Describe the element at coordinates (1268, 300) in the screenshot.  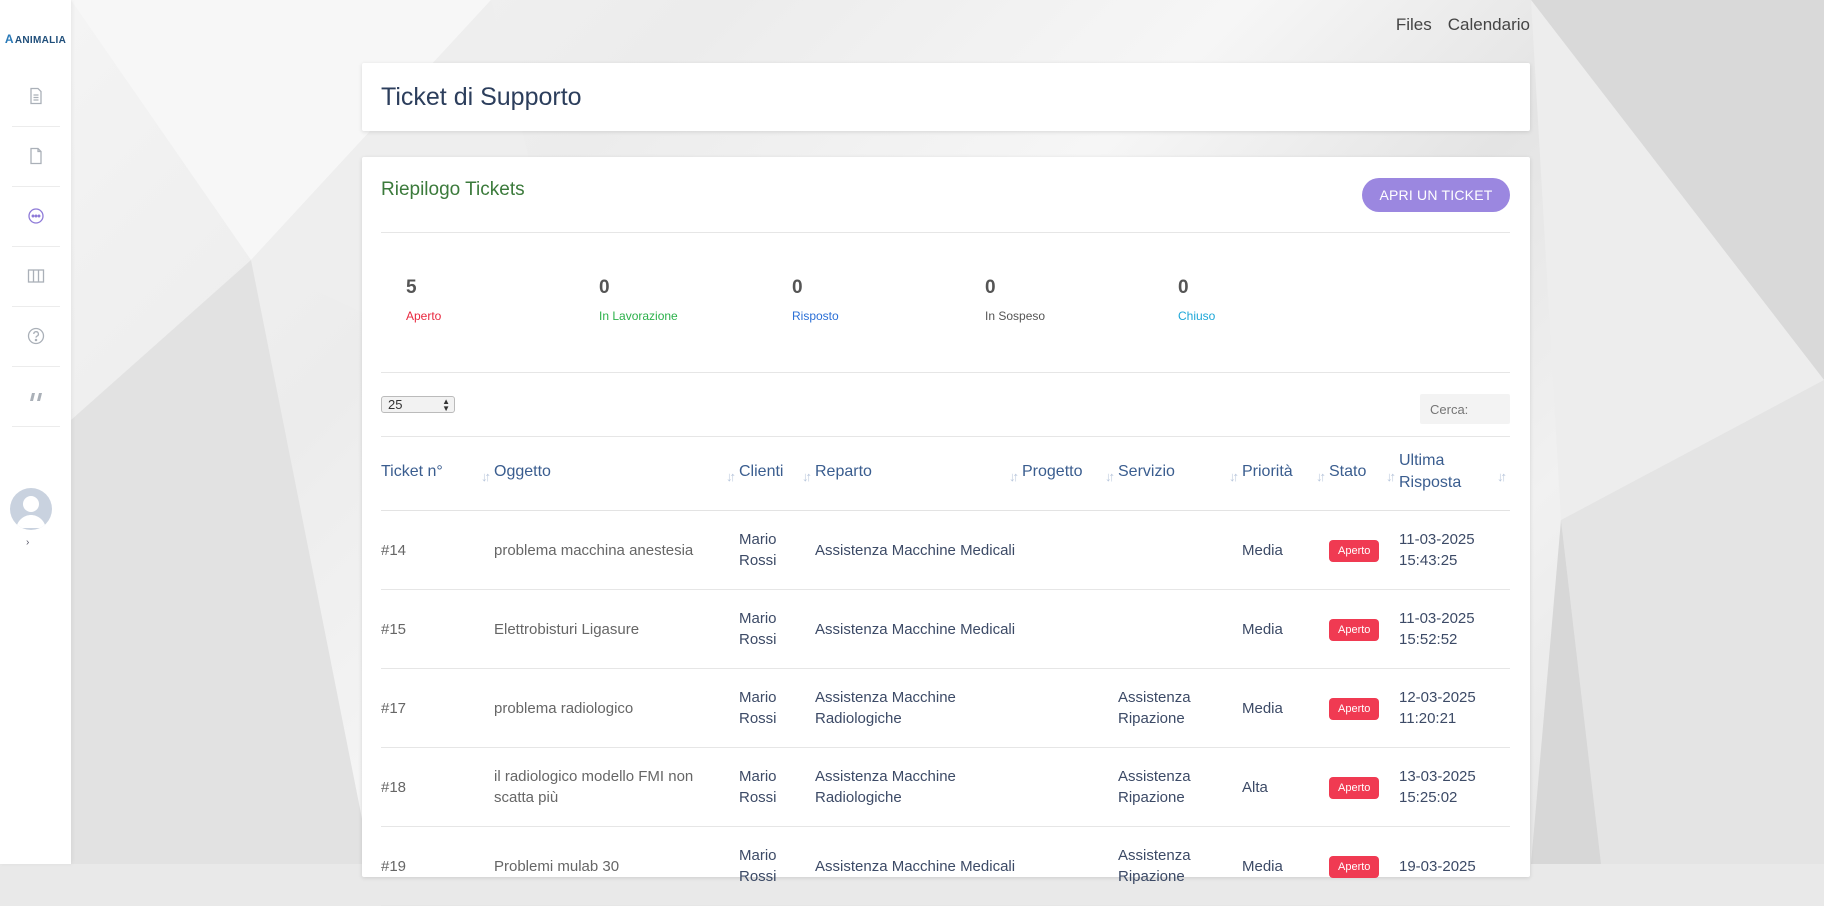
I see `stat-closed: 0 Chiuso` at that location.